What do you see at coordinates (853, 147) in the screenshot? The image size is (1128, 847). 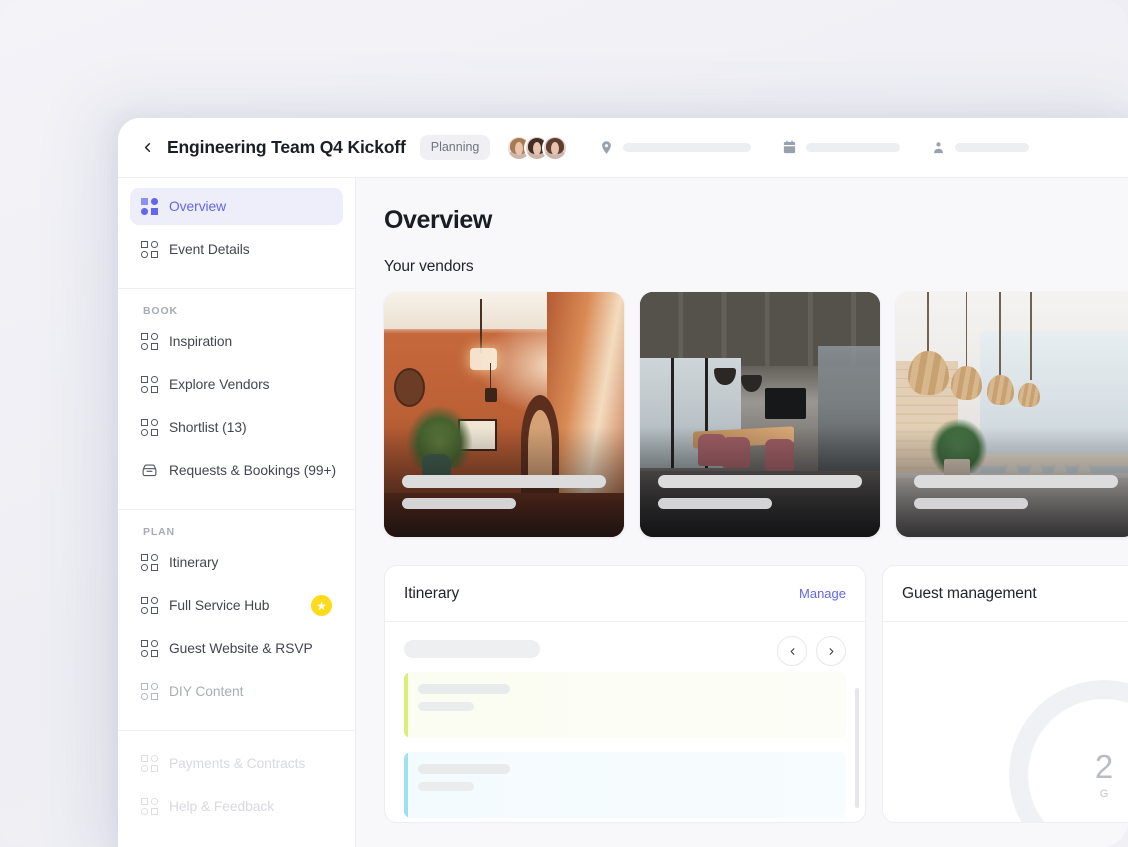 I see `date-value-placeholder` at bounding box center [853, 147].